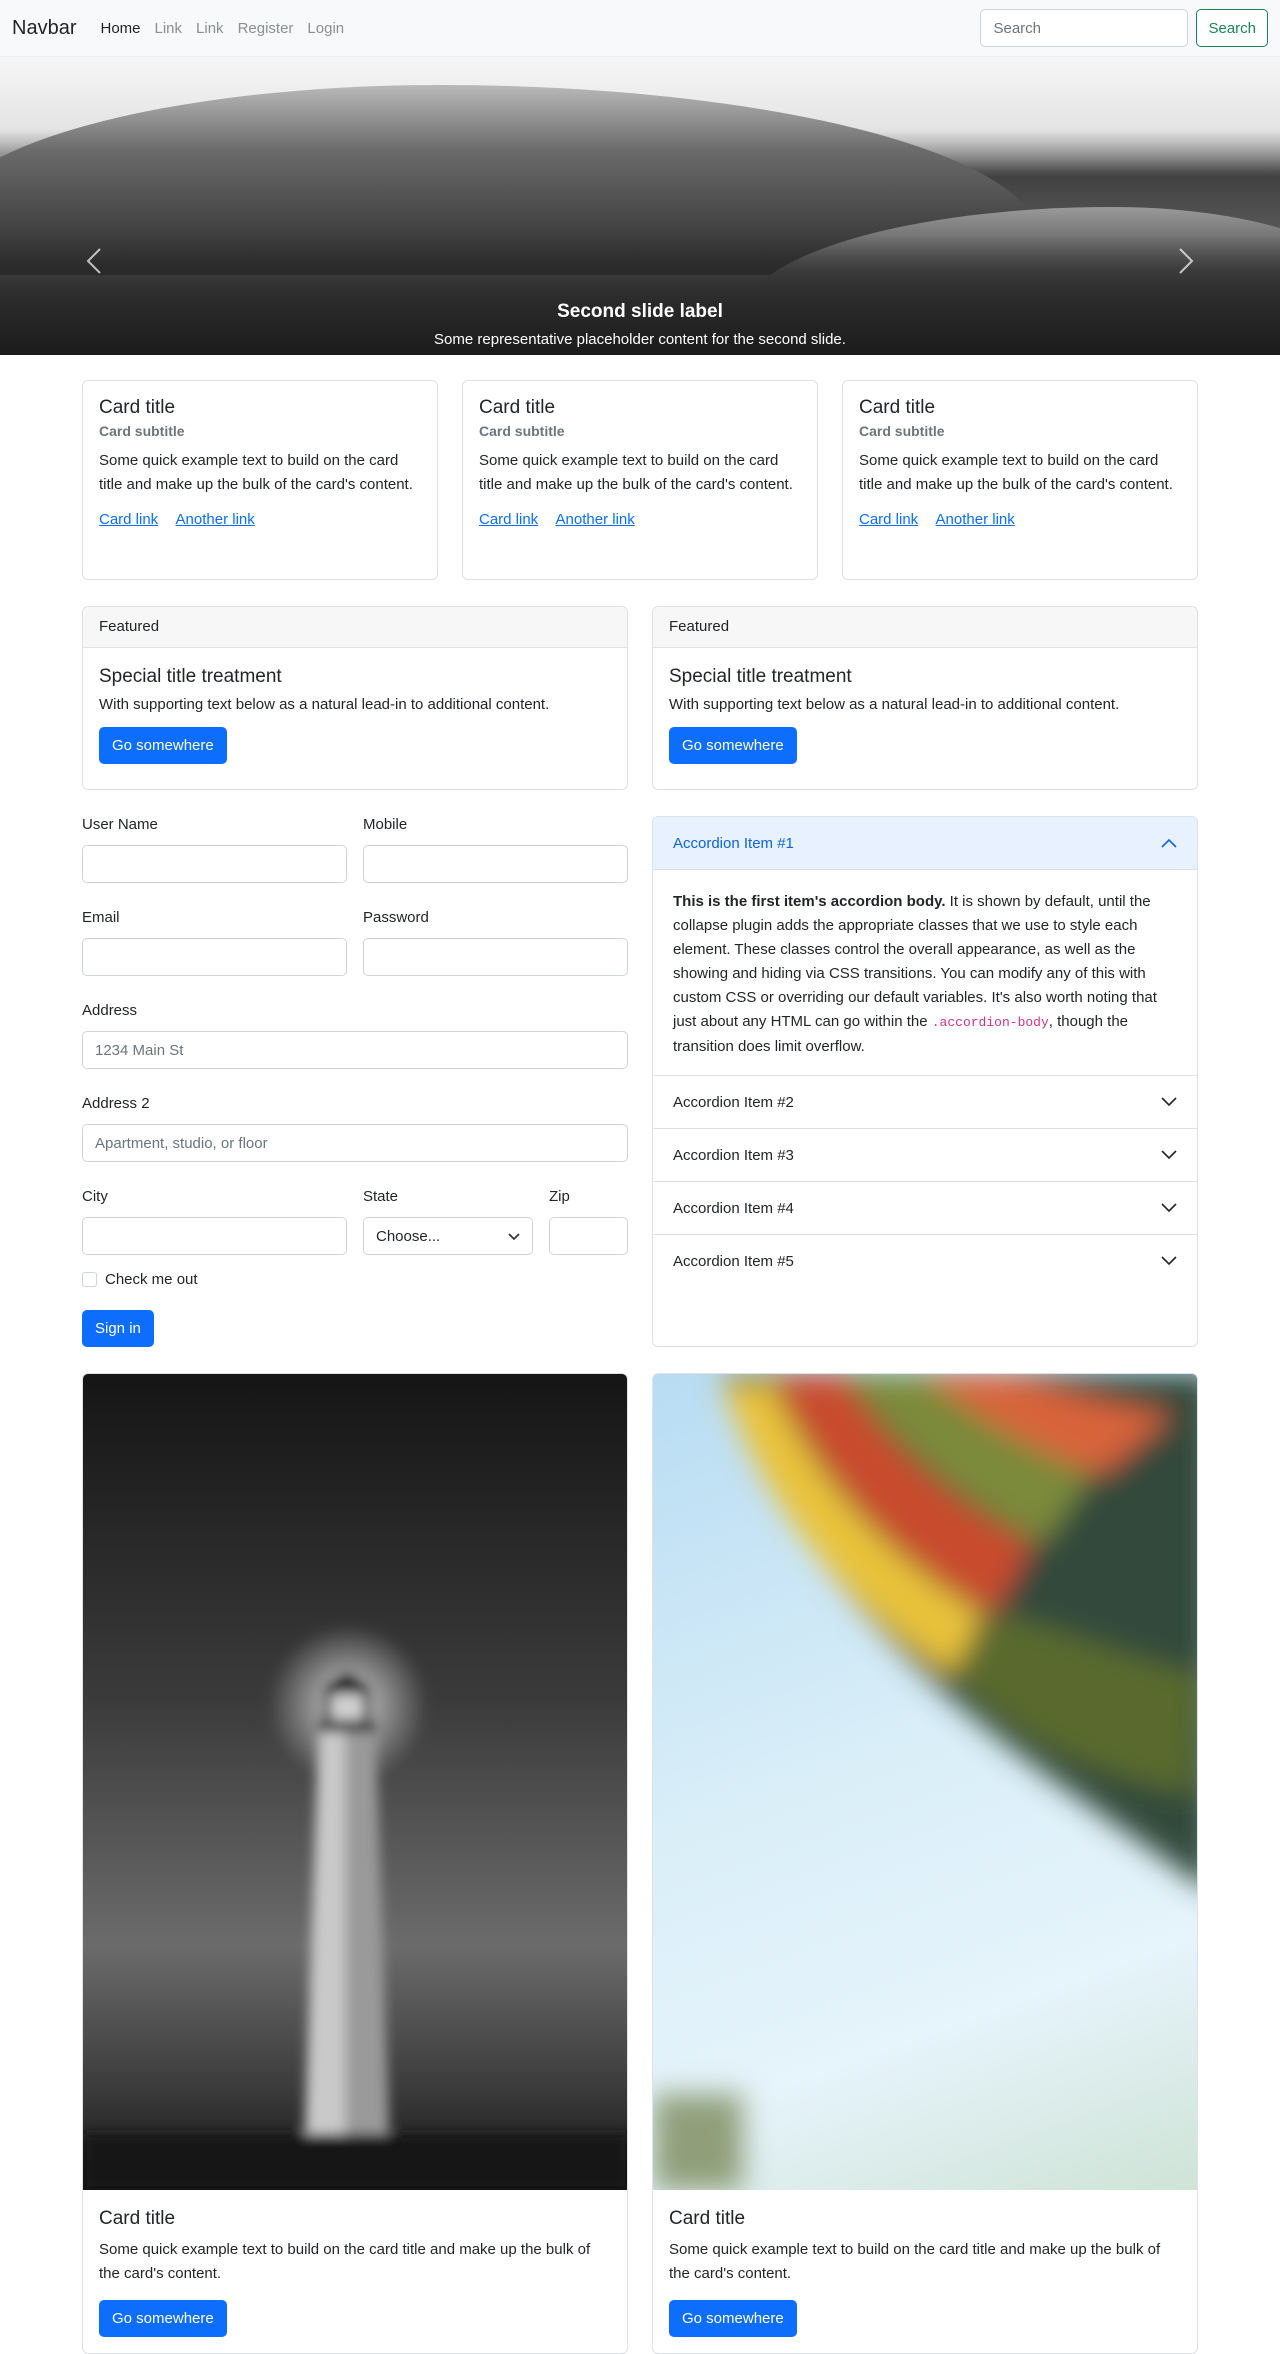 The image size is (1280, 2354). What do you see at coordinates (214, 864) in the screenshot?
I see `username-input` at bounding box center [214, 864].